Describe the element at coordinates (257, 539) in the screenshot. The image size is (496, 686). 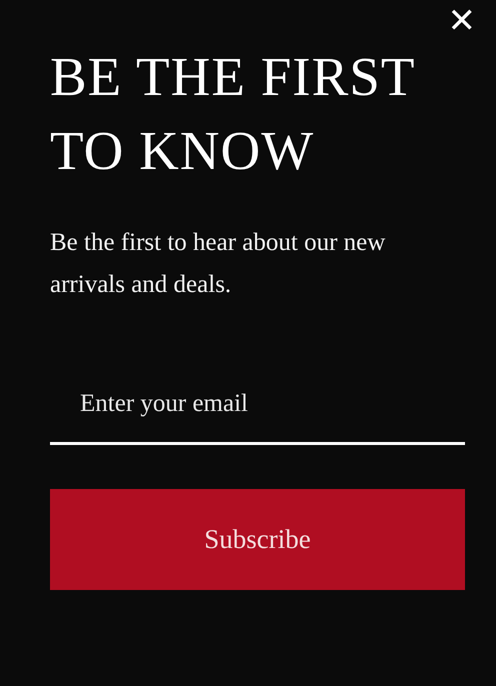
I see `subscribe-button: Subscribe` at that location.